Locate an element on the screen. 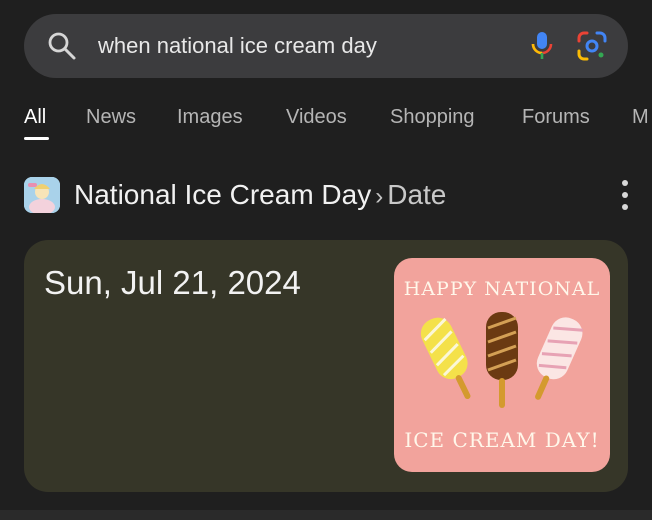 The width and height of the screenshot is (652, 520). more-vert-icon is located at coordinates (625, 195).